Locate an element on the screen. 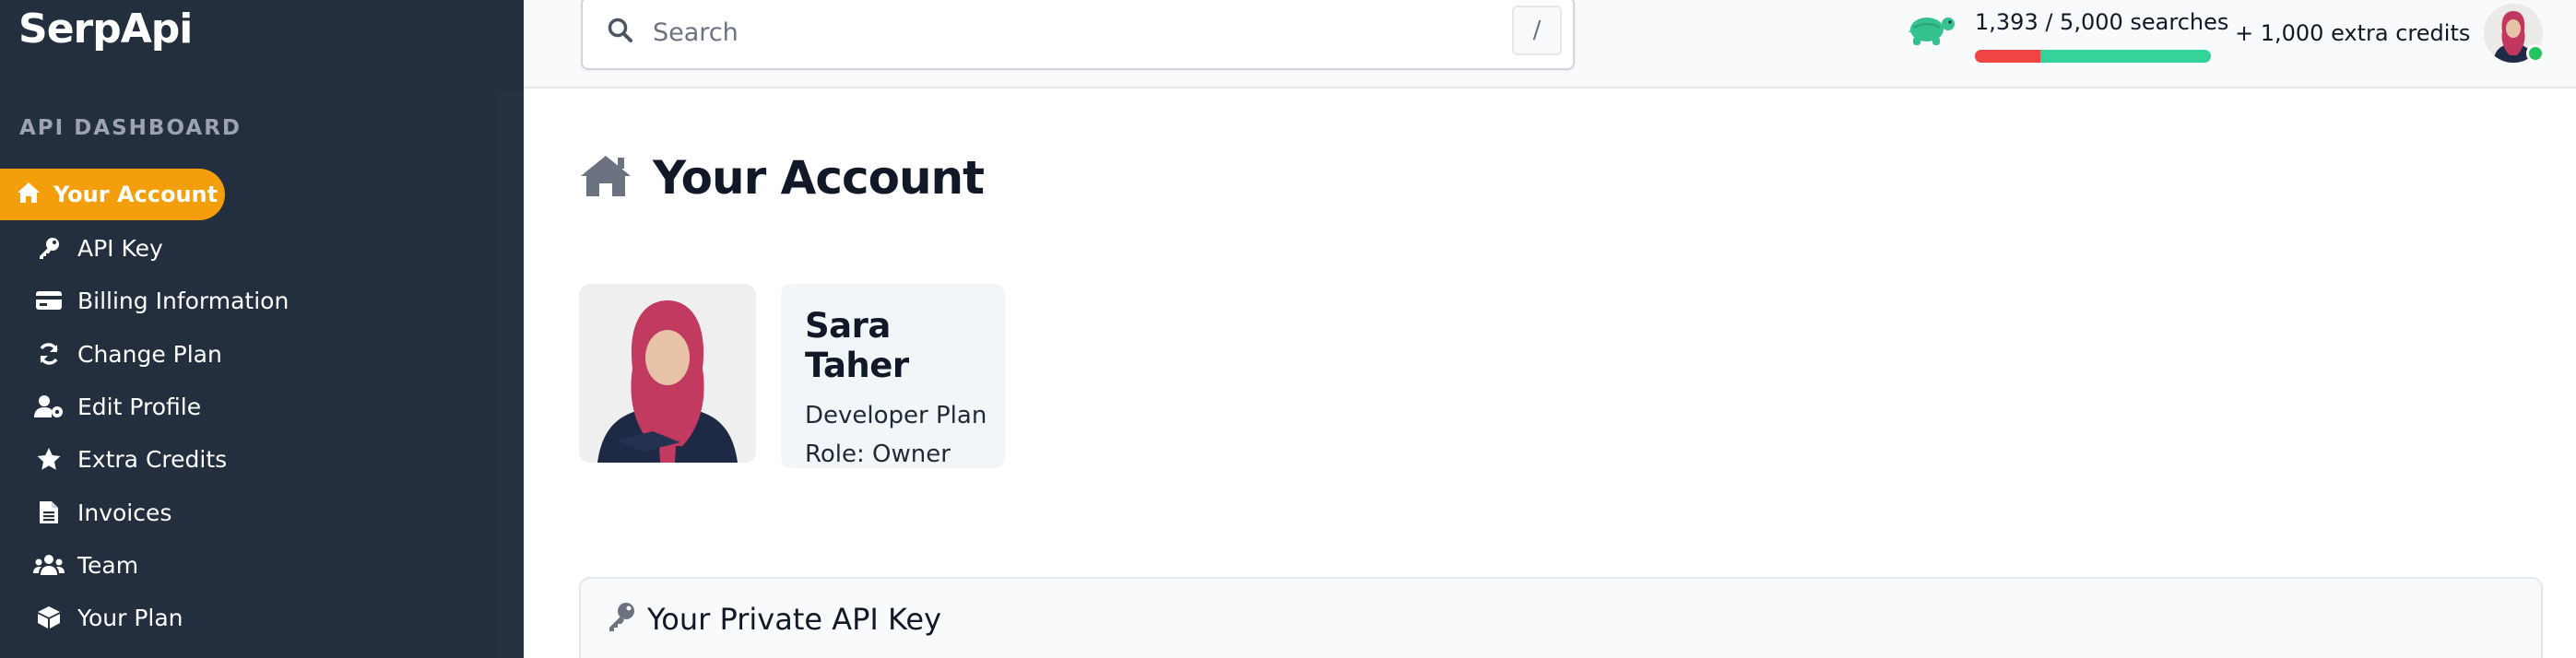 Image resolution: width=2576 pixels, height=658 pixels. sidebar-scrollbar-track is located at coordinates (510, 374).